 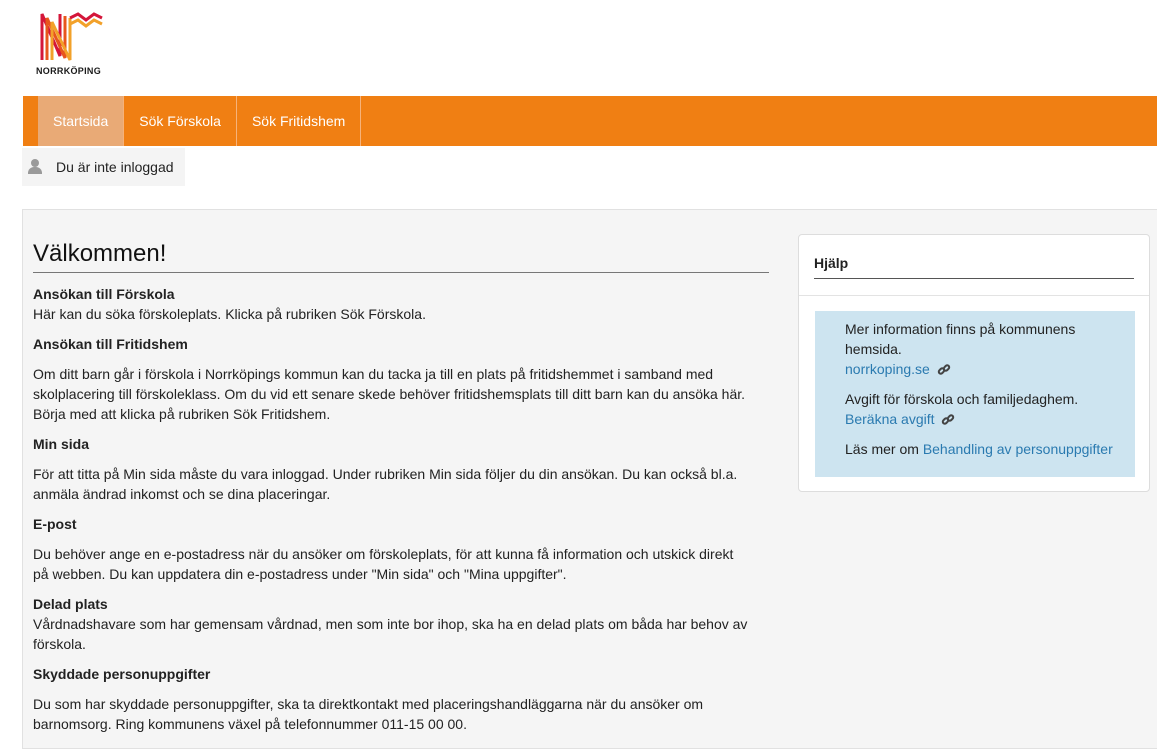 I want to click on logo-n-icon, so click(x=71, y=36).